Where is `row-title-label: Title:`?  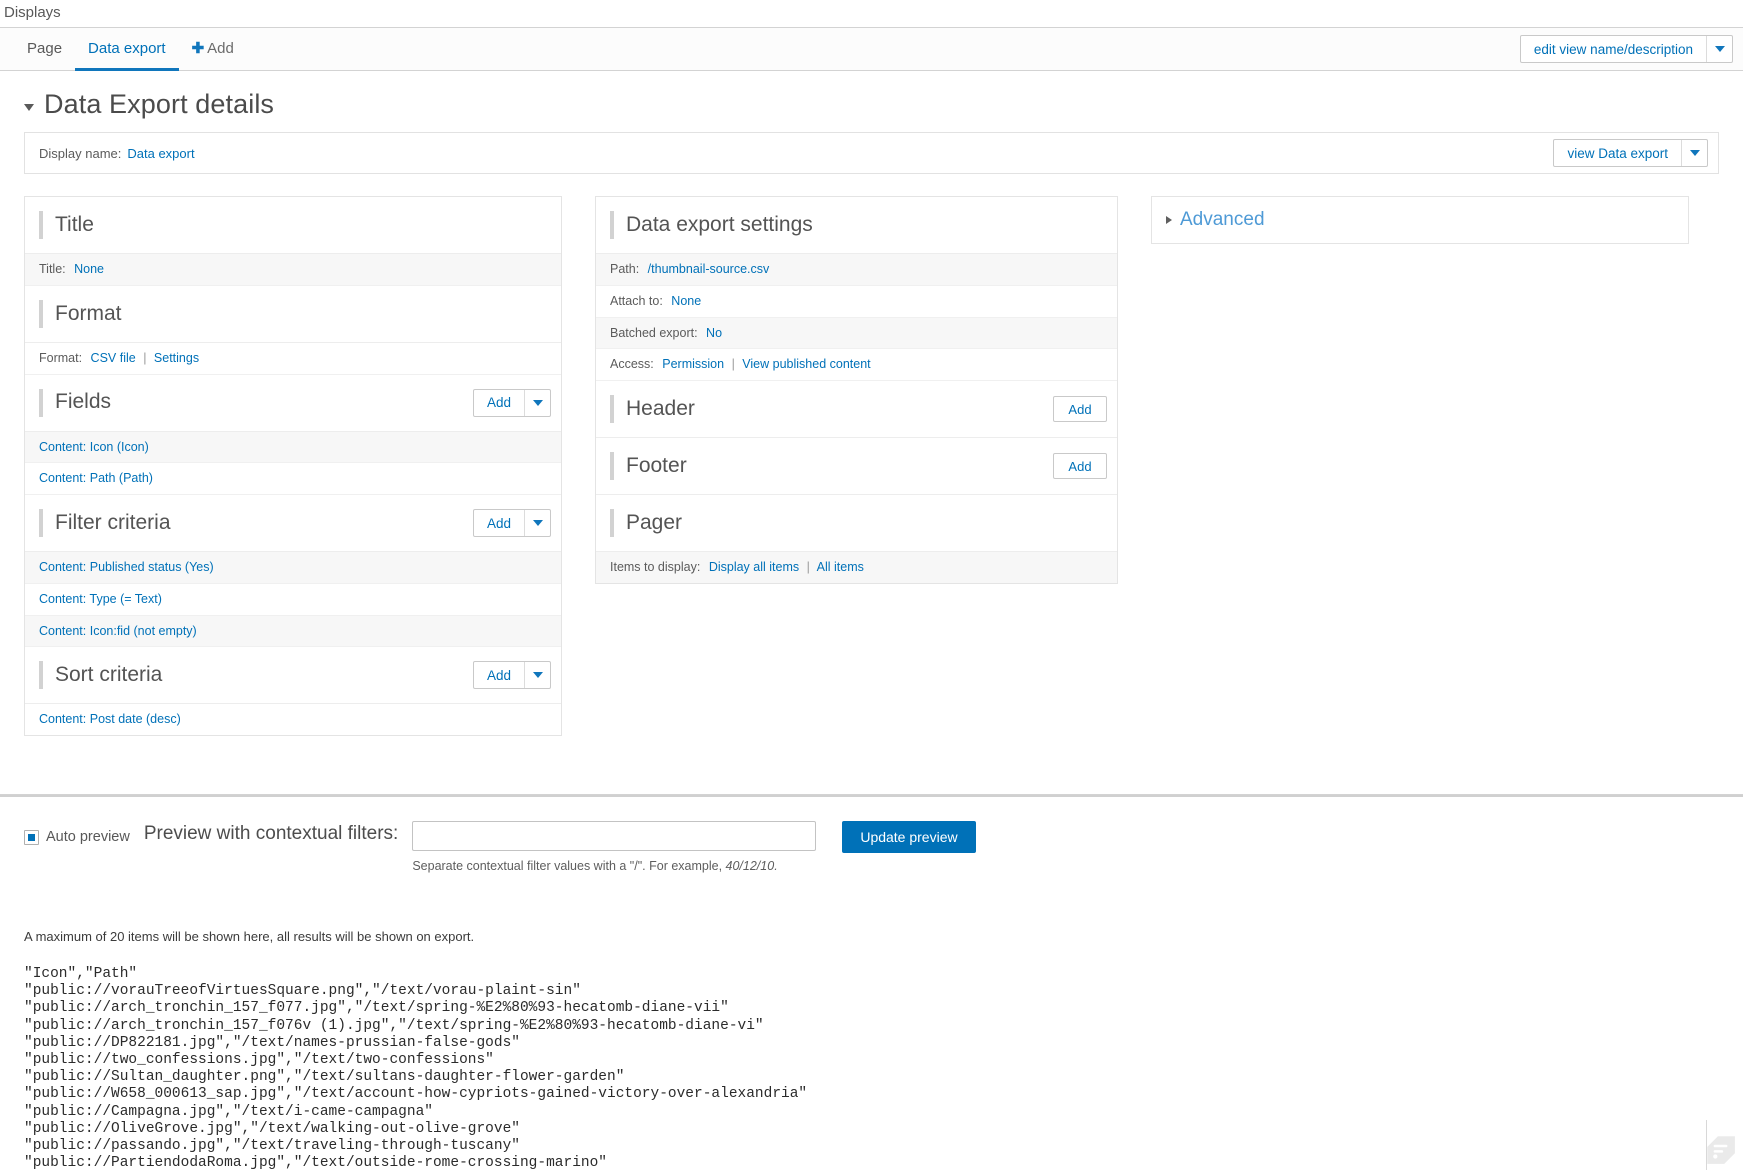
row-title-label: Title: is located at coordinates (52, 269).